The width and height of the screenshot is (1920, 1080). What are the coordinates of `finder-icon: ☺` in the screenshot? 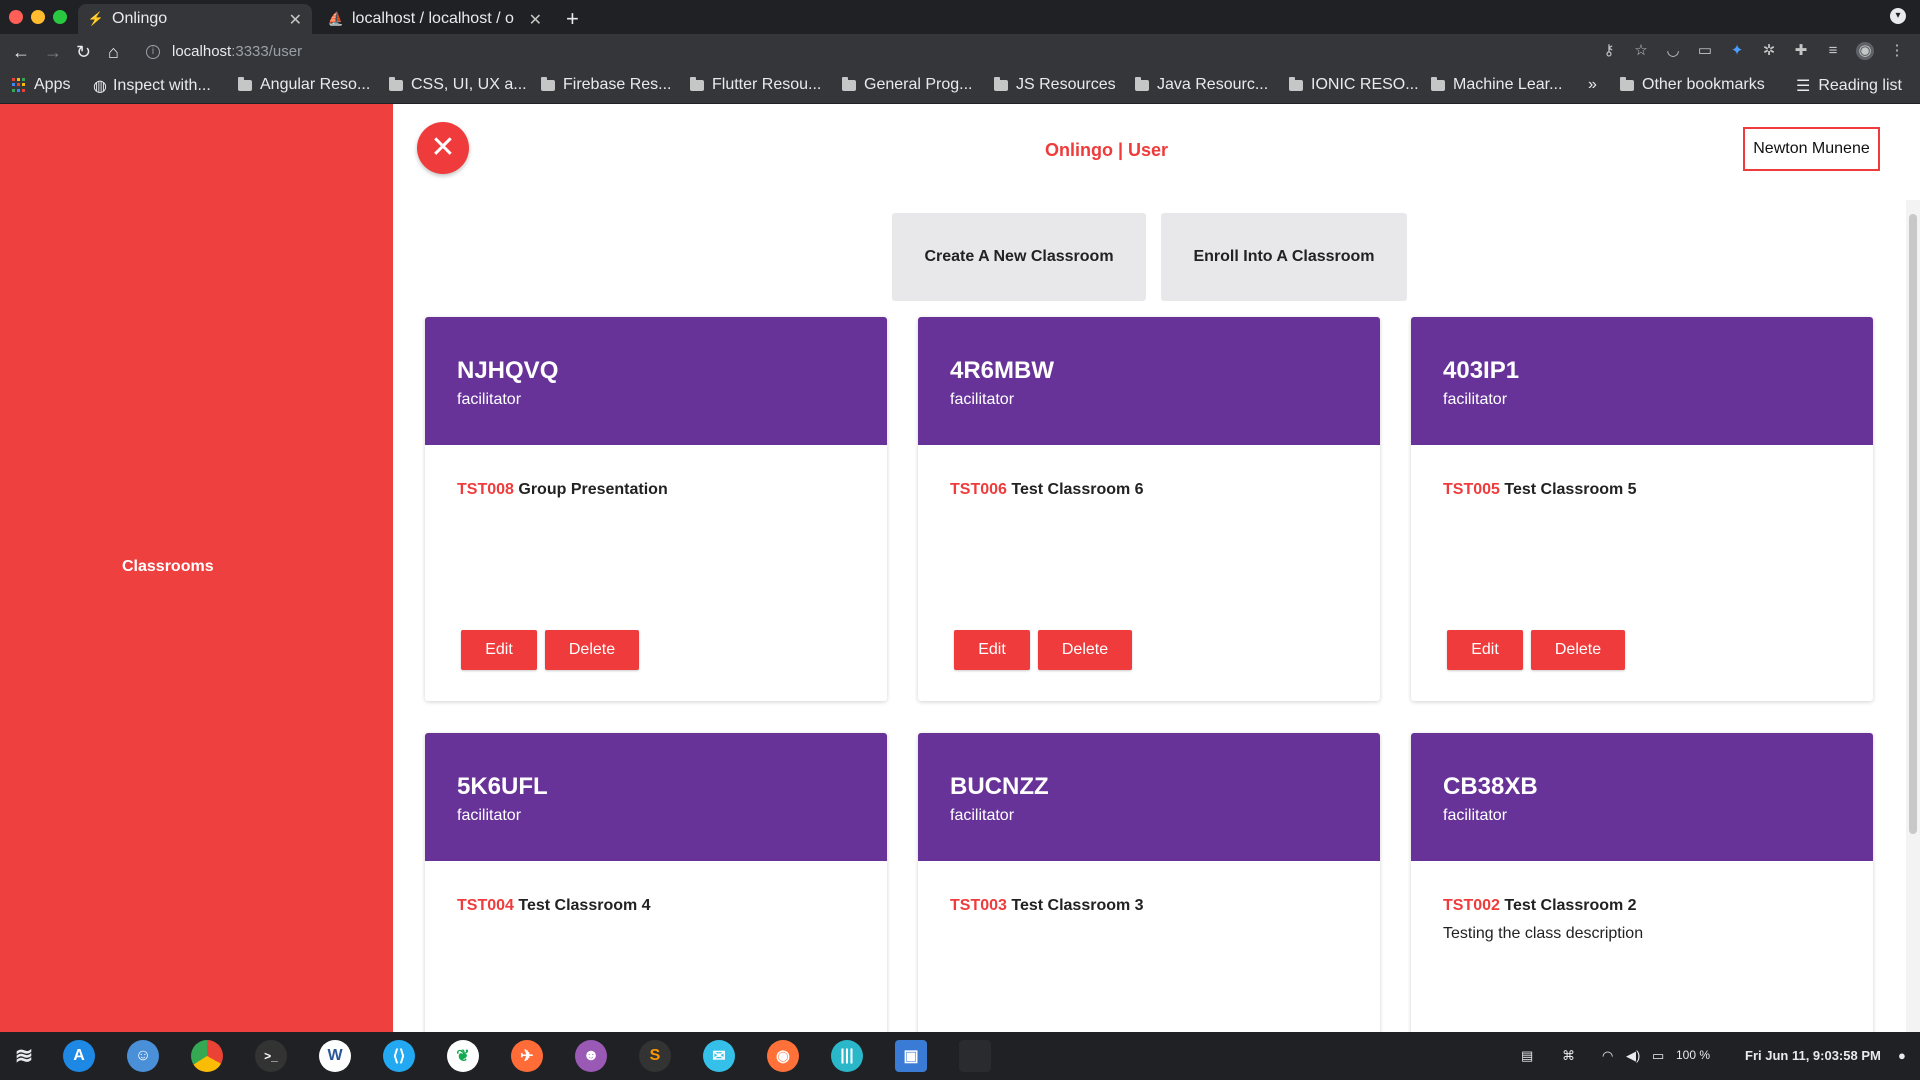 It's located at (143, 1056).